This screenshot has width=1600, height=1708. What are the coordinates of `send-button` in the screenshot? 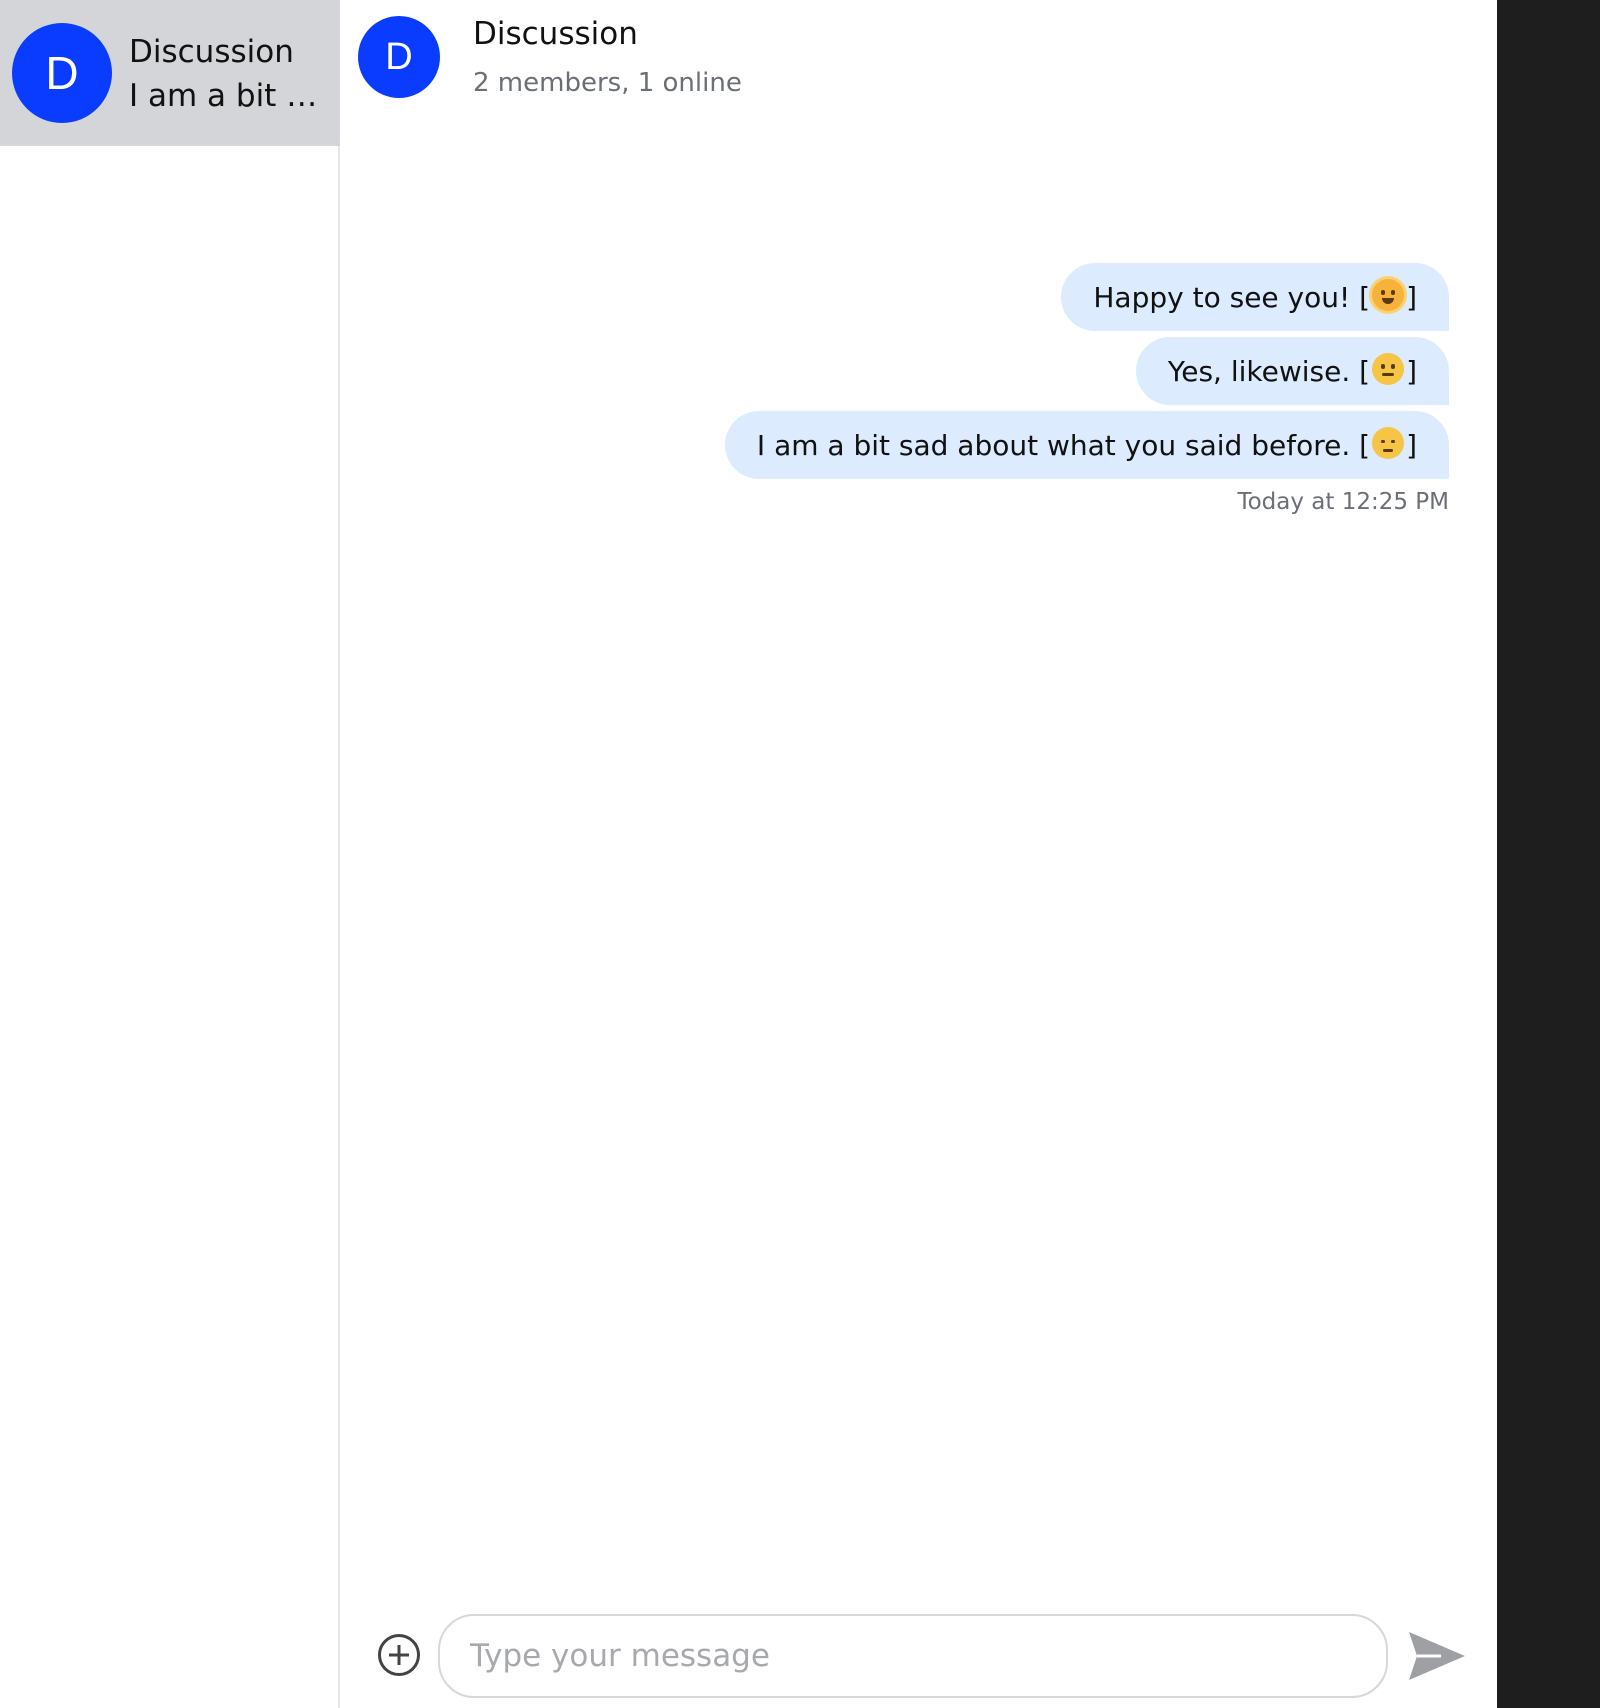 It's located at (1437, 1656).